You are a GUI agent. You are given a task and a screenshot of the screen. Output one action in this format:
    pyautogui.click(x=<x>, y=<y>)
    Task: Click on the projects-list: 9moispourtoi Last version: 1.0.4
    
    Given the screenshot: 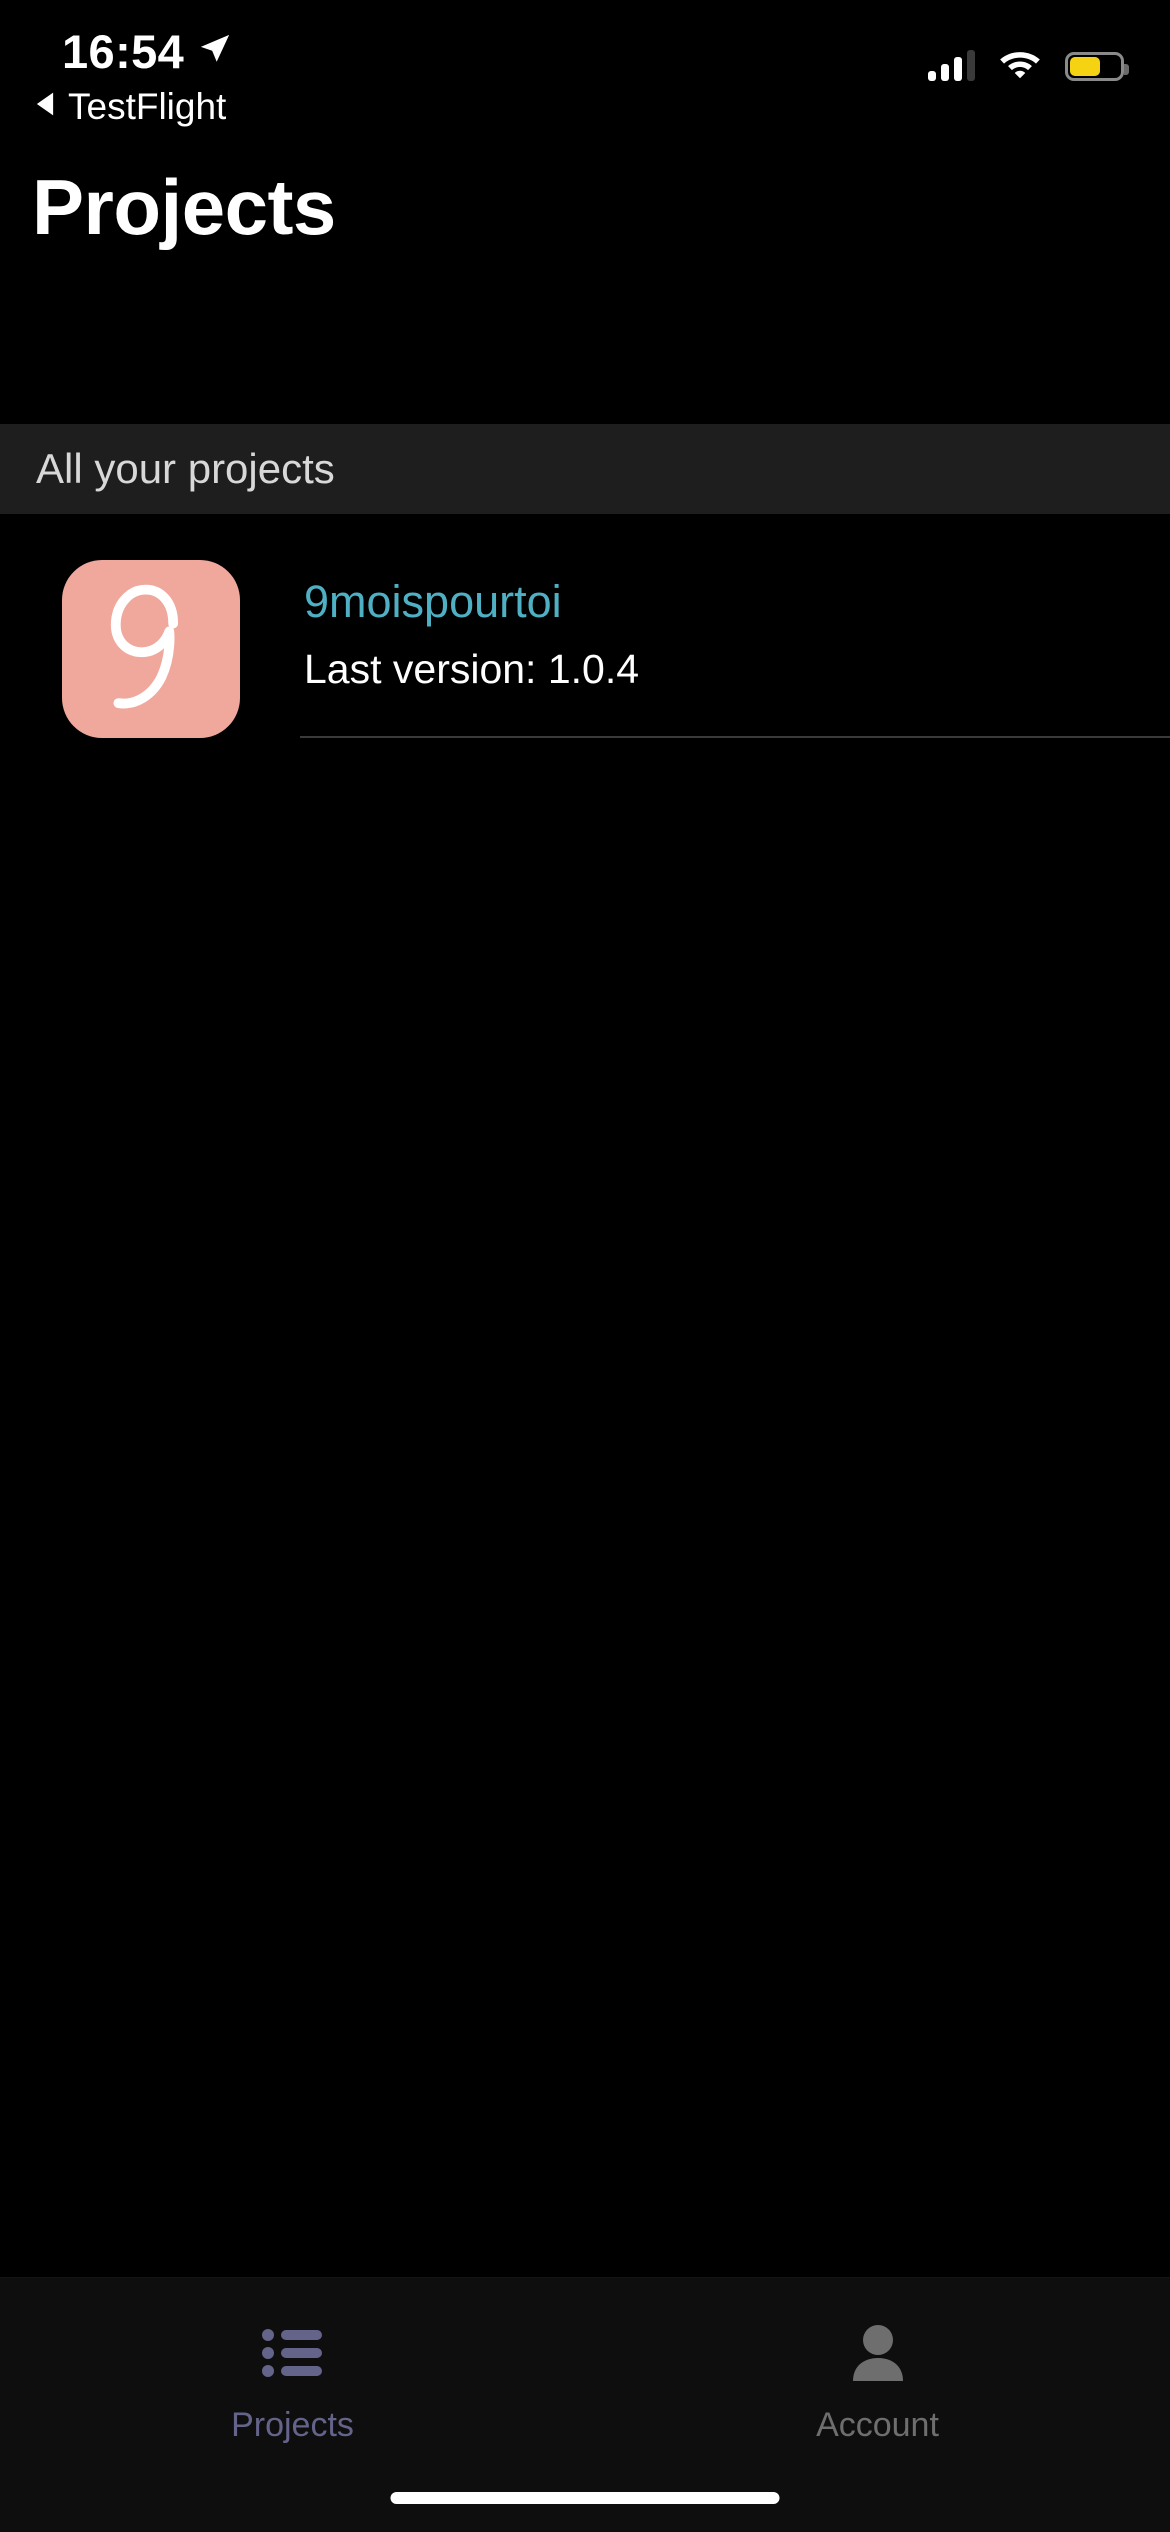 What is the action you would take?
    pyautogui.click(x=585, y=626)
    